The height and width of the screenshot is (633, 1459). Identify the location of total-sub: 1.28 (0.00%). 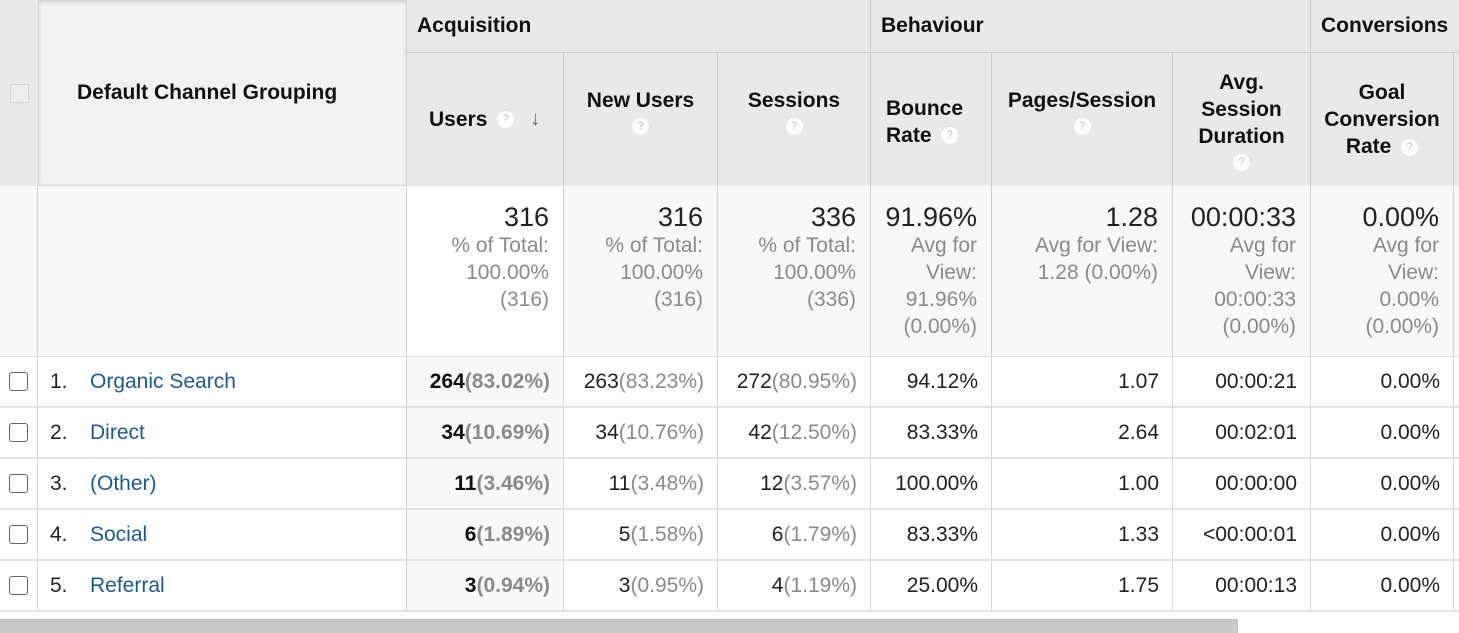
(1097, 272).